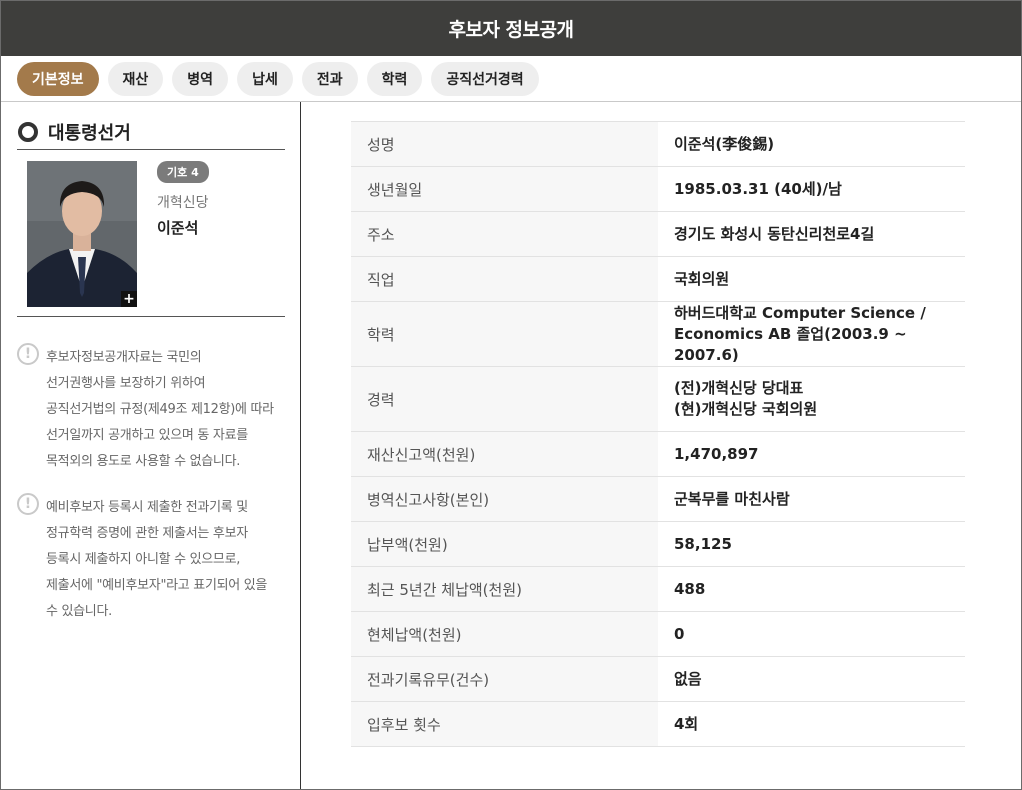  I want to click on field-value: 58,125, so click(811, 544).